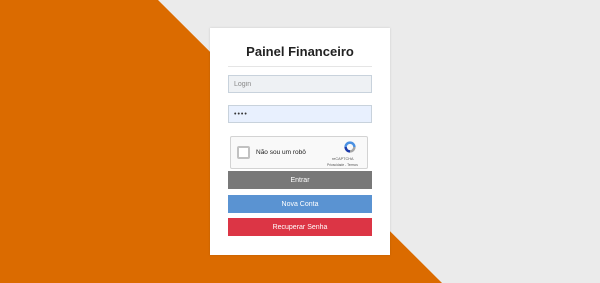 This screenshot has width=600, height=283. I want to click on recaptcha-label: Não sou um robô, so click(281, 152).